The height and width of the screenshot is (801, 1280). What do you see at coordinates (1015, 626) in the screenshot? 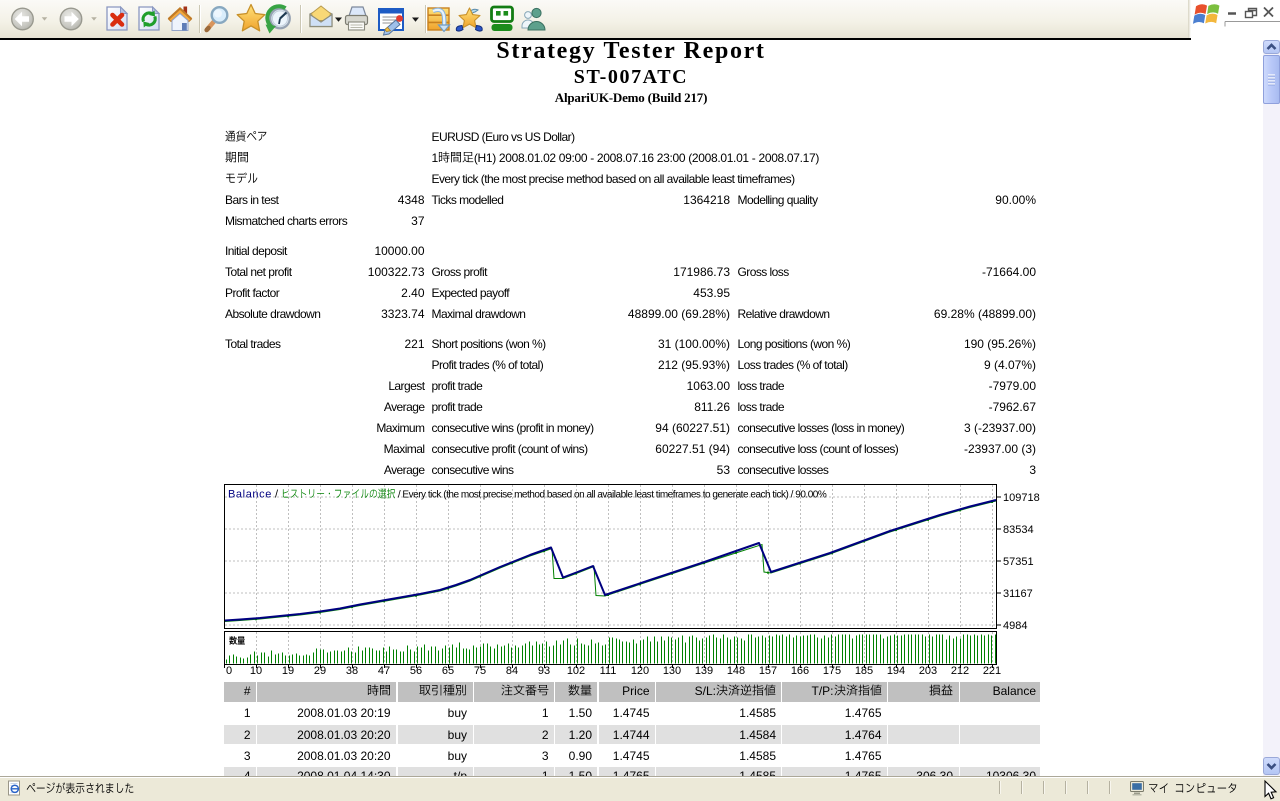
I see `svg-text: 4984` at bounding box center [1015, 626].